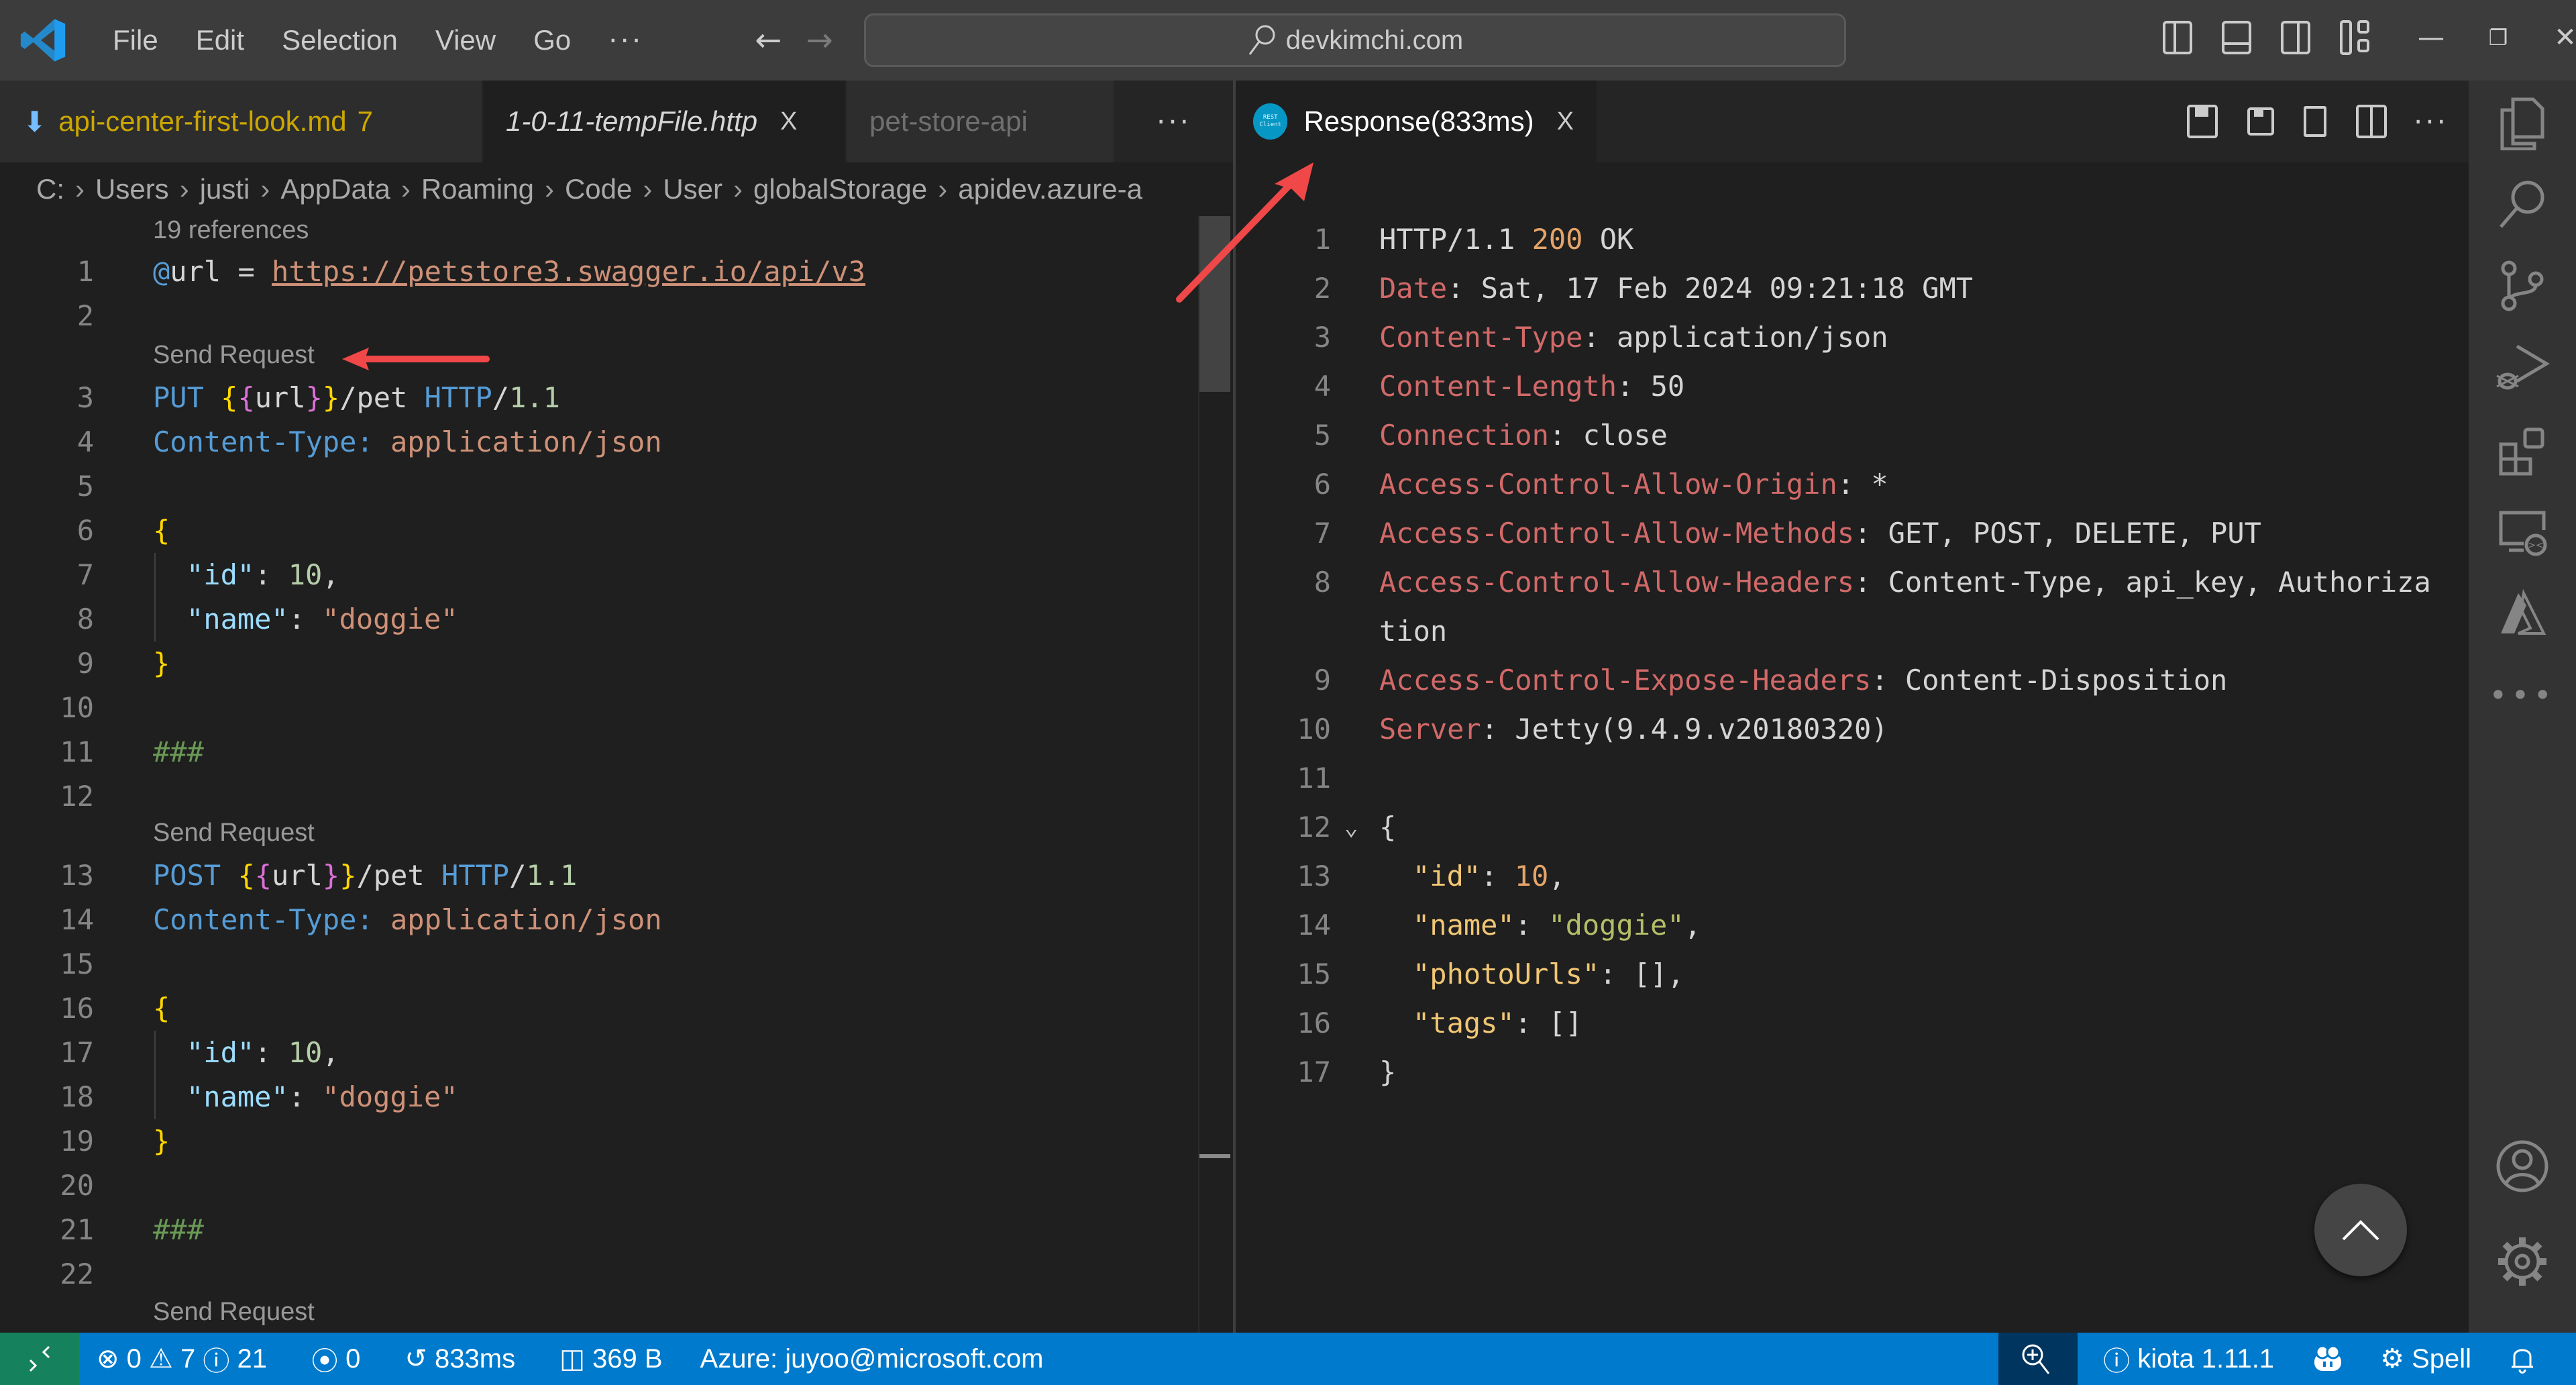  I want to click on extensions-button, so click(2522, 450).